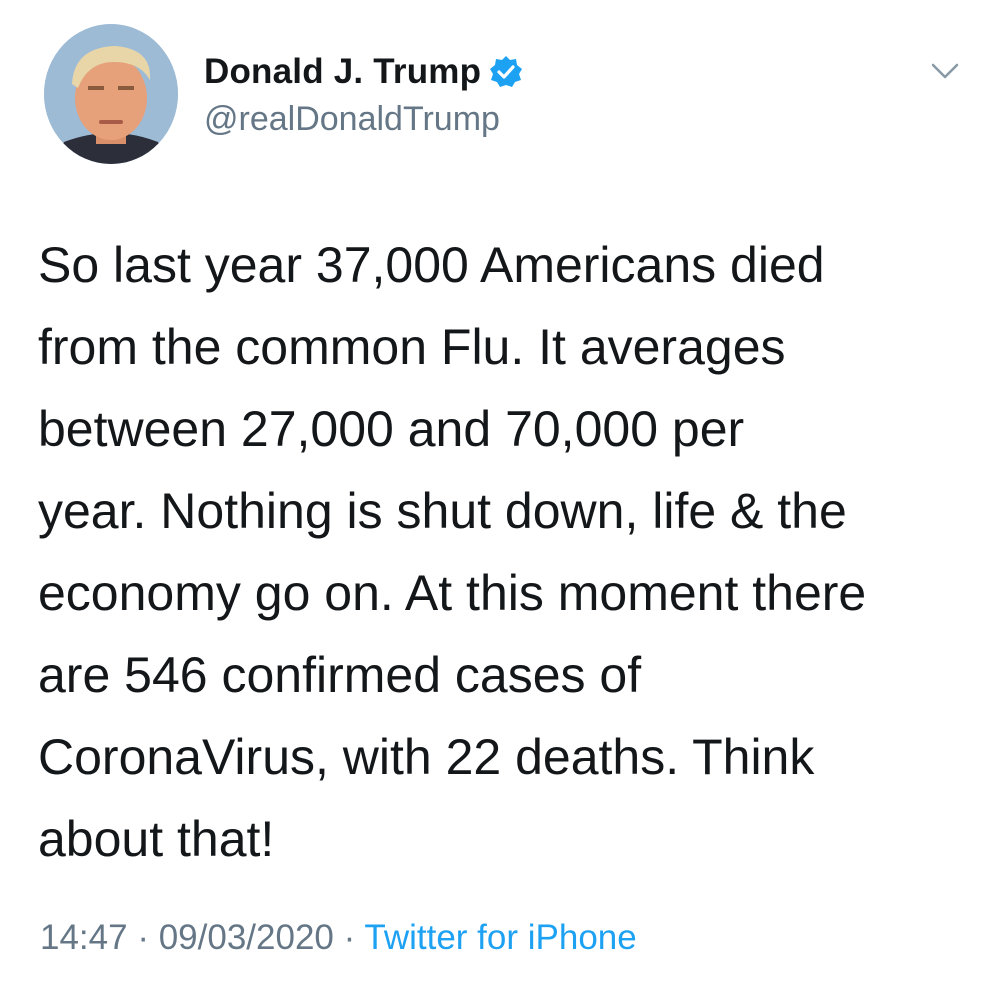 Image resolution: width=1000 pixels, height=984 pixels. I want to click on user-handle: @realDonaldTrump, so click(352, 119).